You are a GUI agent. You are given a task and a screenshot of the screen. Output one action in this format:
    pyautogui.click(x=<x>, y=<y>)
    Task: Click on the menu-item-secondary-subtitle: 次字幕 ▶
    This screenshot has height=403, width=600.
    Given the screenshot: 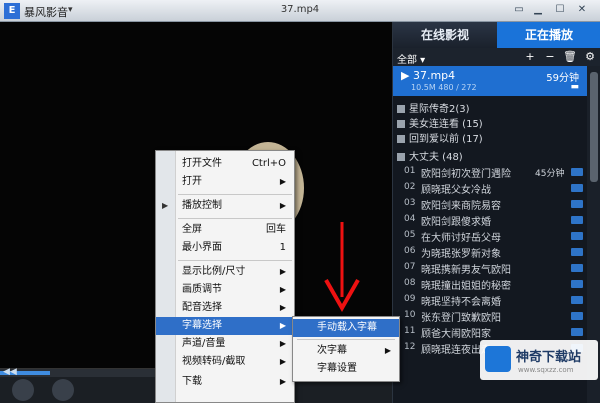 What is the action you would take?
    pyautogui.click(x=346, y=351)
    